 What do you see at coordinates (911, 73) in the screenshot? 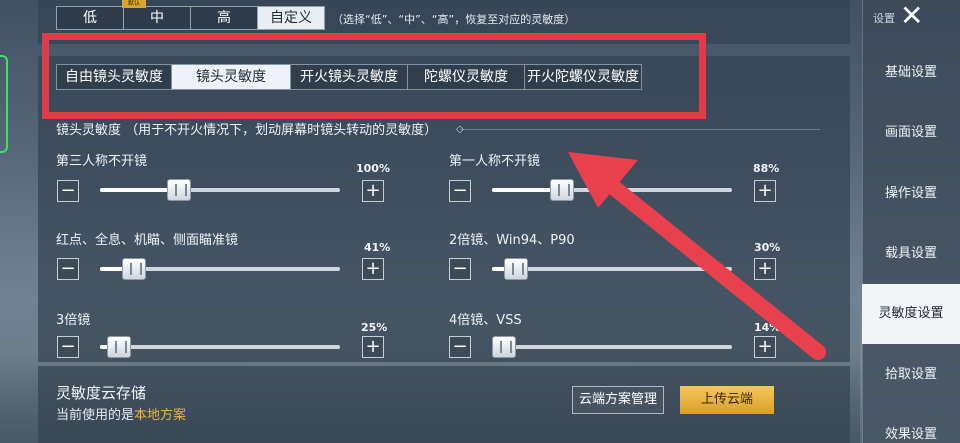
I see `sidebar-item-basic: 基础设置` at bounding box center [911, 73].